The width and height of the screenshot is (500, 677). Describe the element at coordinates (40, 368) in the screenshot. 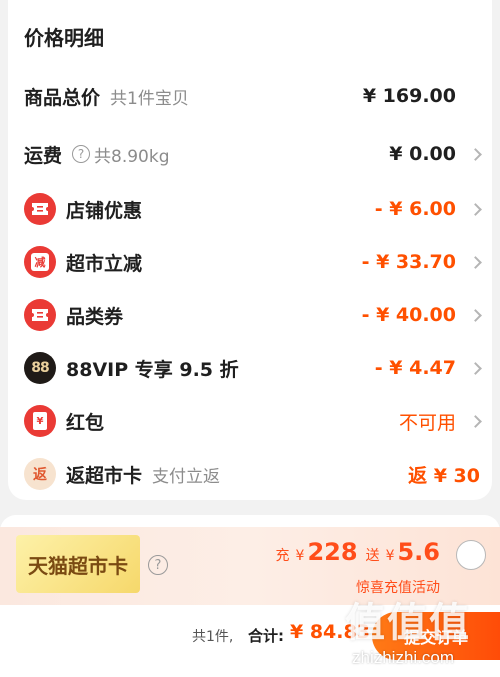

I see `vip-icon: 88` at that location.